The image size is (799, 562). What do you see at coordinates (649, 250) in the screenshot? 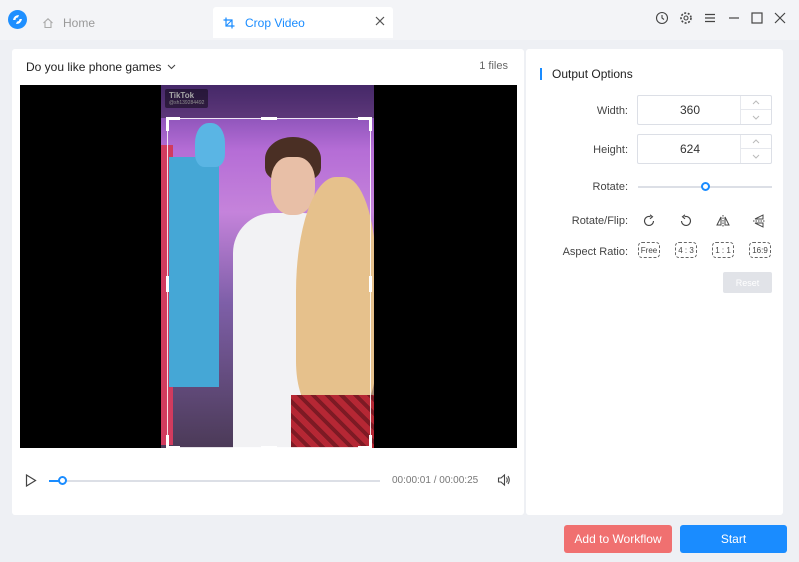
I see `aspect-free-button: Free` at bounding box center [649, 250].